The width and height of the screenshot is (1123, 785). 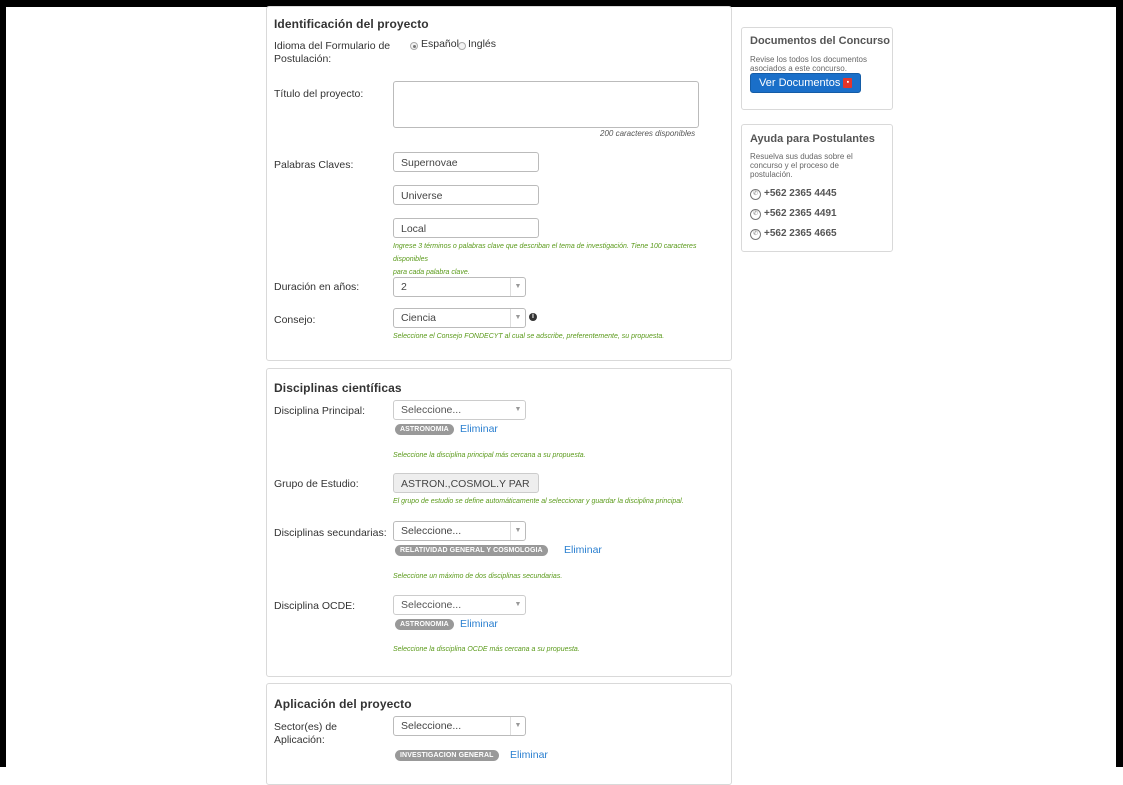 I want to click on consejo-select: Ciencia ▼, so click(x=459, y=318).